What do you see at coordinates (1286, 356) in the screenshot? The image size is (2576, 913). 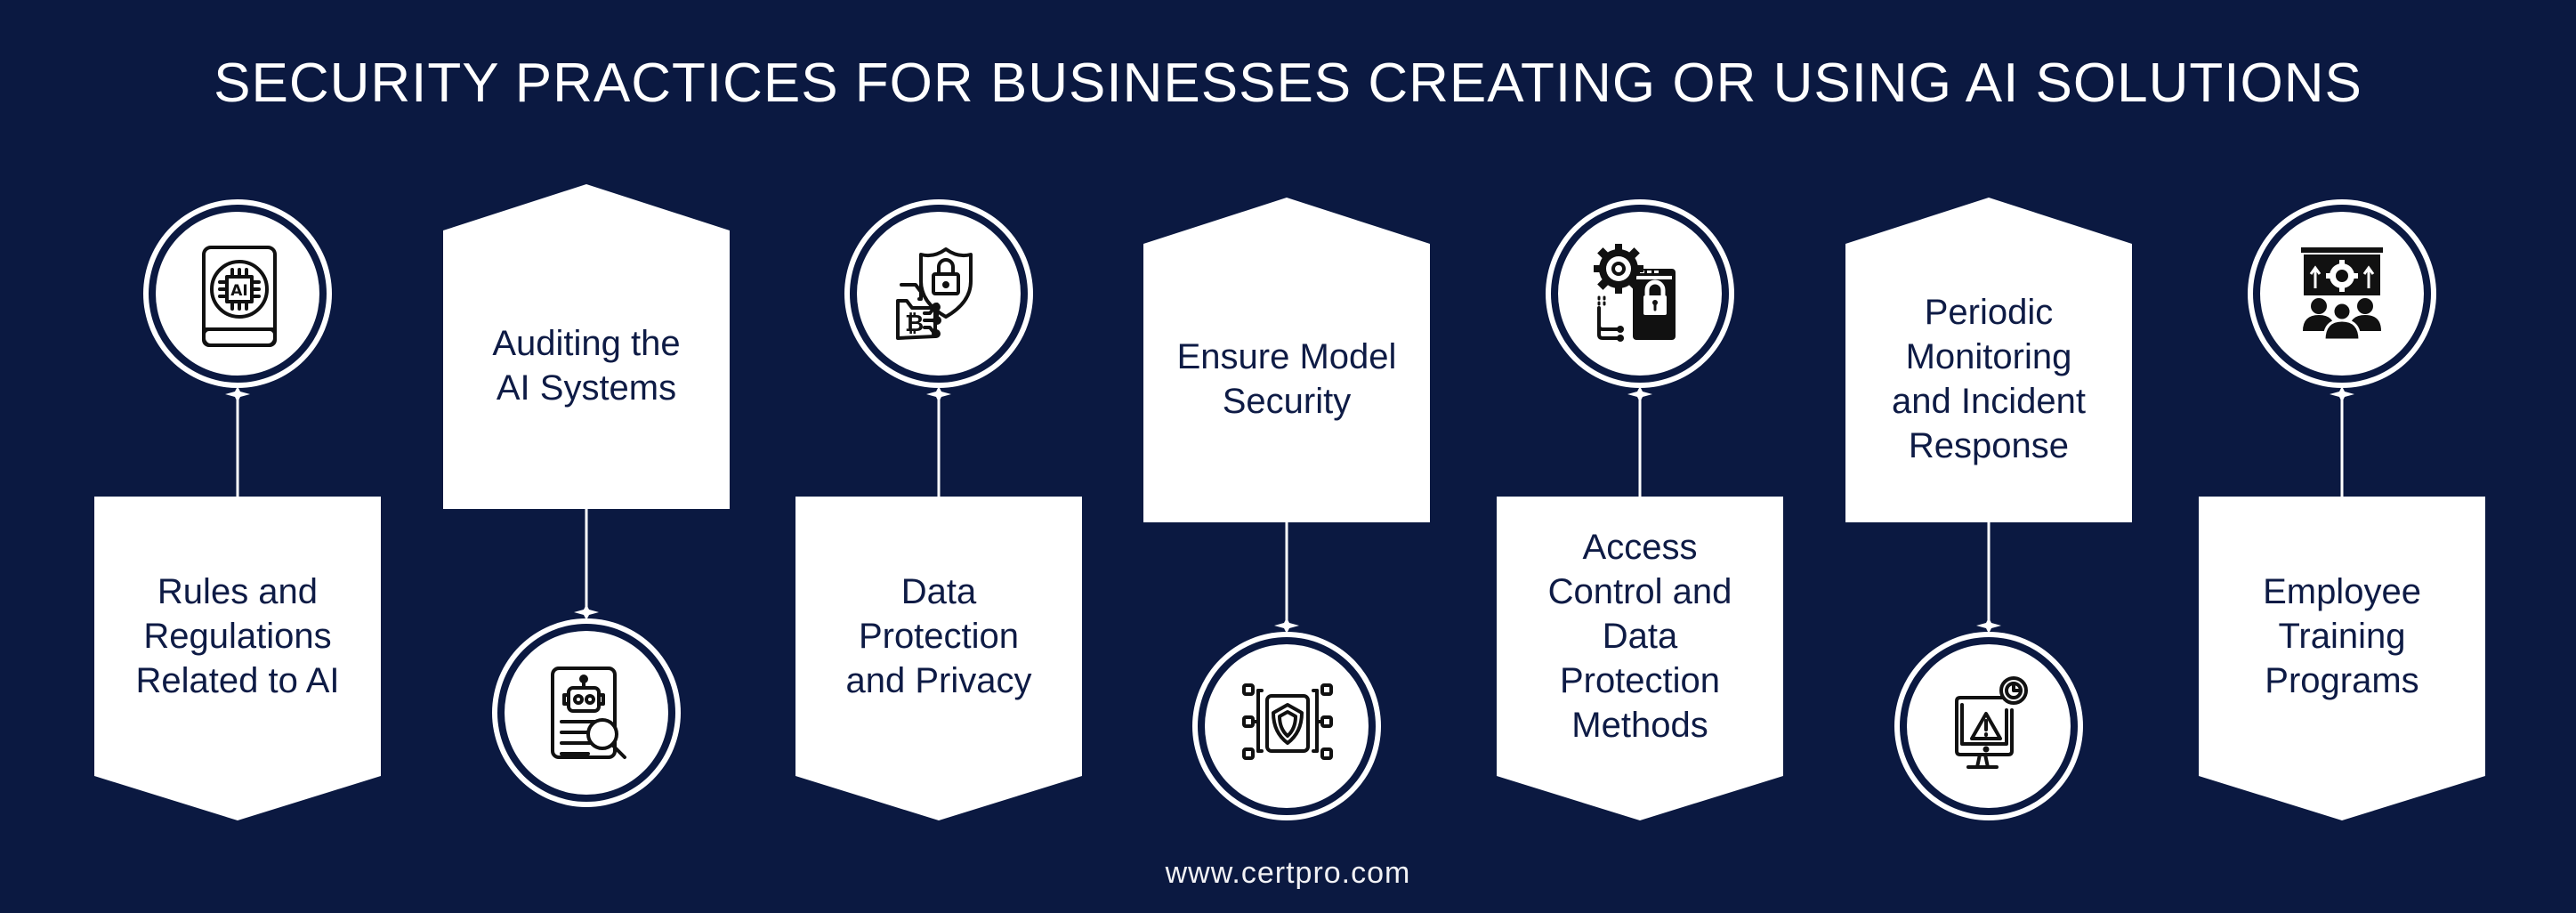 I see `step-label-line: Ensure Model` at bounding box center [1286, 356].